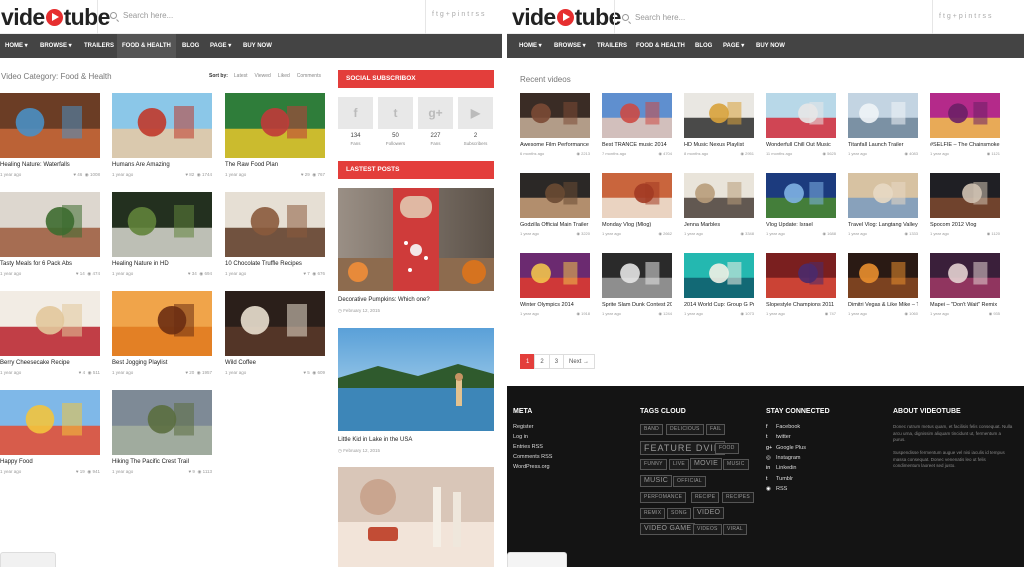 This screenshot has width=1024, height=567. What do you see at coordinates (637, 225) in the screenshot?
I see `video-title: Monday Vlog (Mlog)` at bounding box center [637, 225].